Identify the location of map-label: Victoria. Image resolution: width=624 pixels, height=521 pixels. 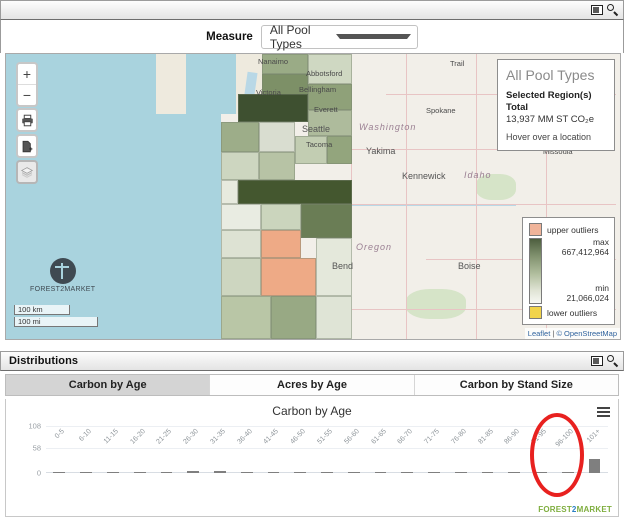
(268, 92).